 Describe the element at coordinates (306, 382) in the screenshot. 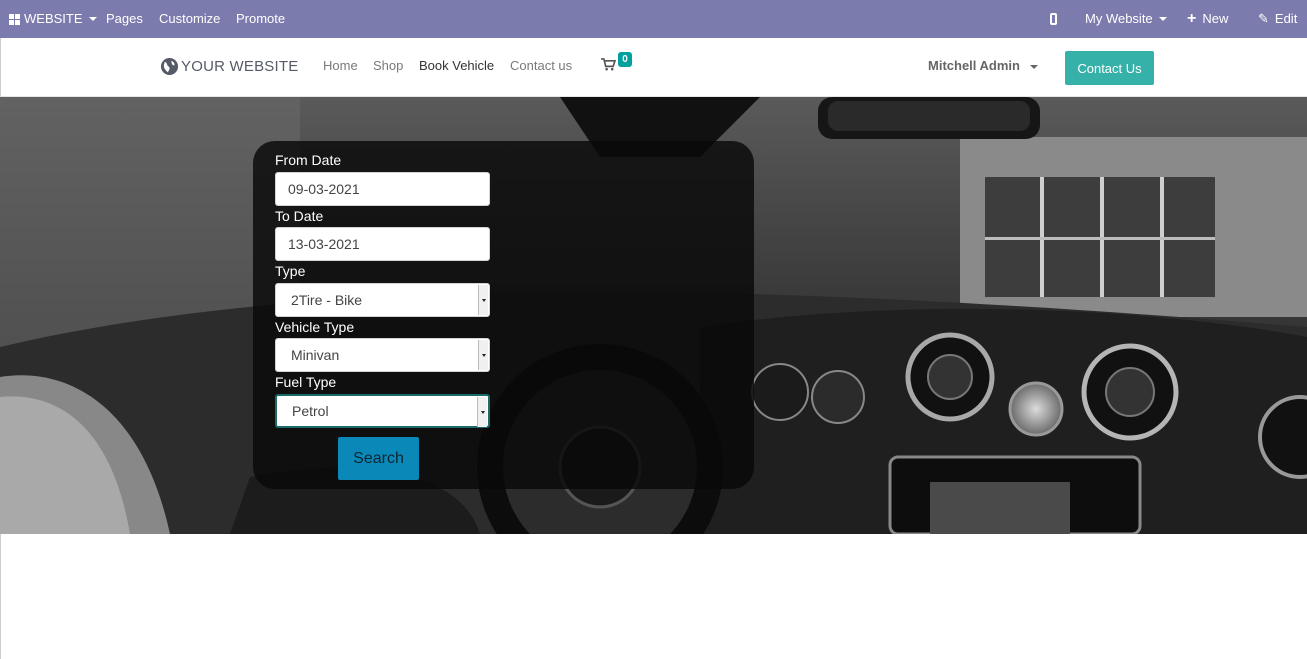

I see `fuel-type-label: Fuel Type` at that location.